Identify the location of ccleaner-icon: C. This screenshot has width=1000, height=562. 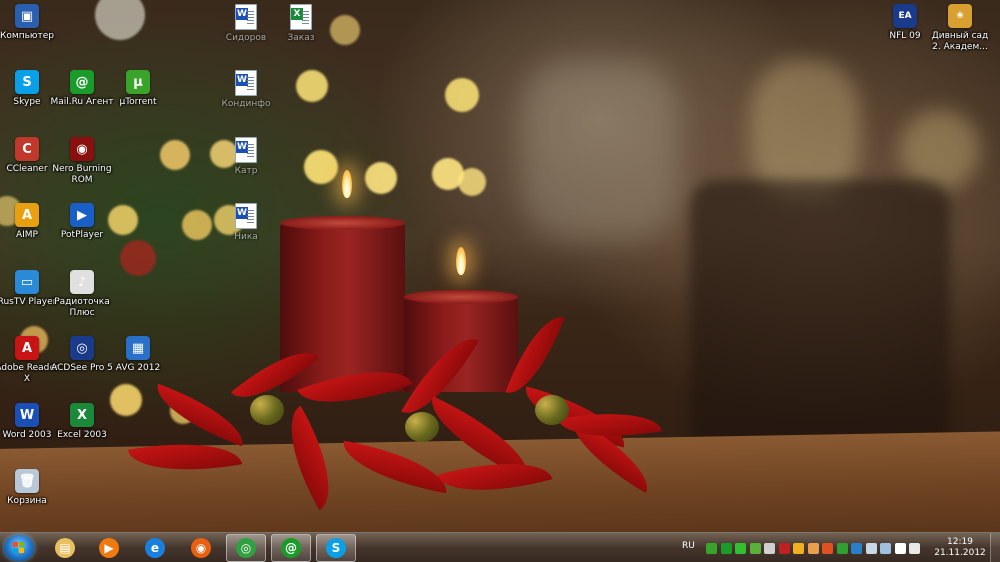
(27, 149).